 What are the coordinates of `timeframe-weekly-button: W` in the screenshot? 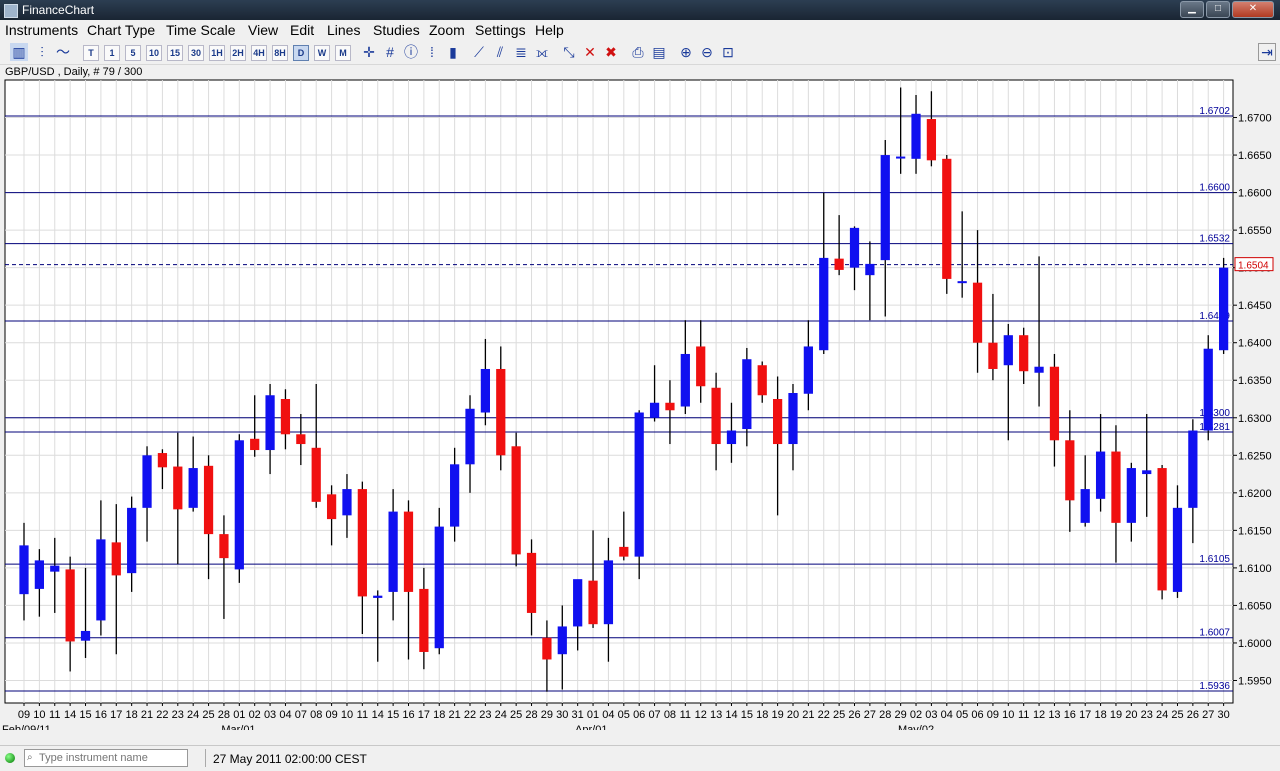 It's located at (322, 53).